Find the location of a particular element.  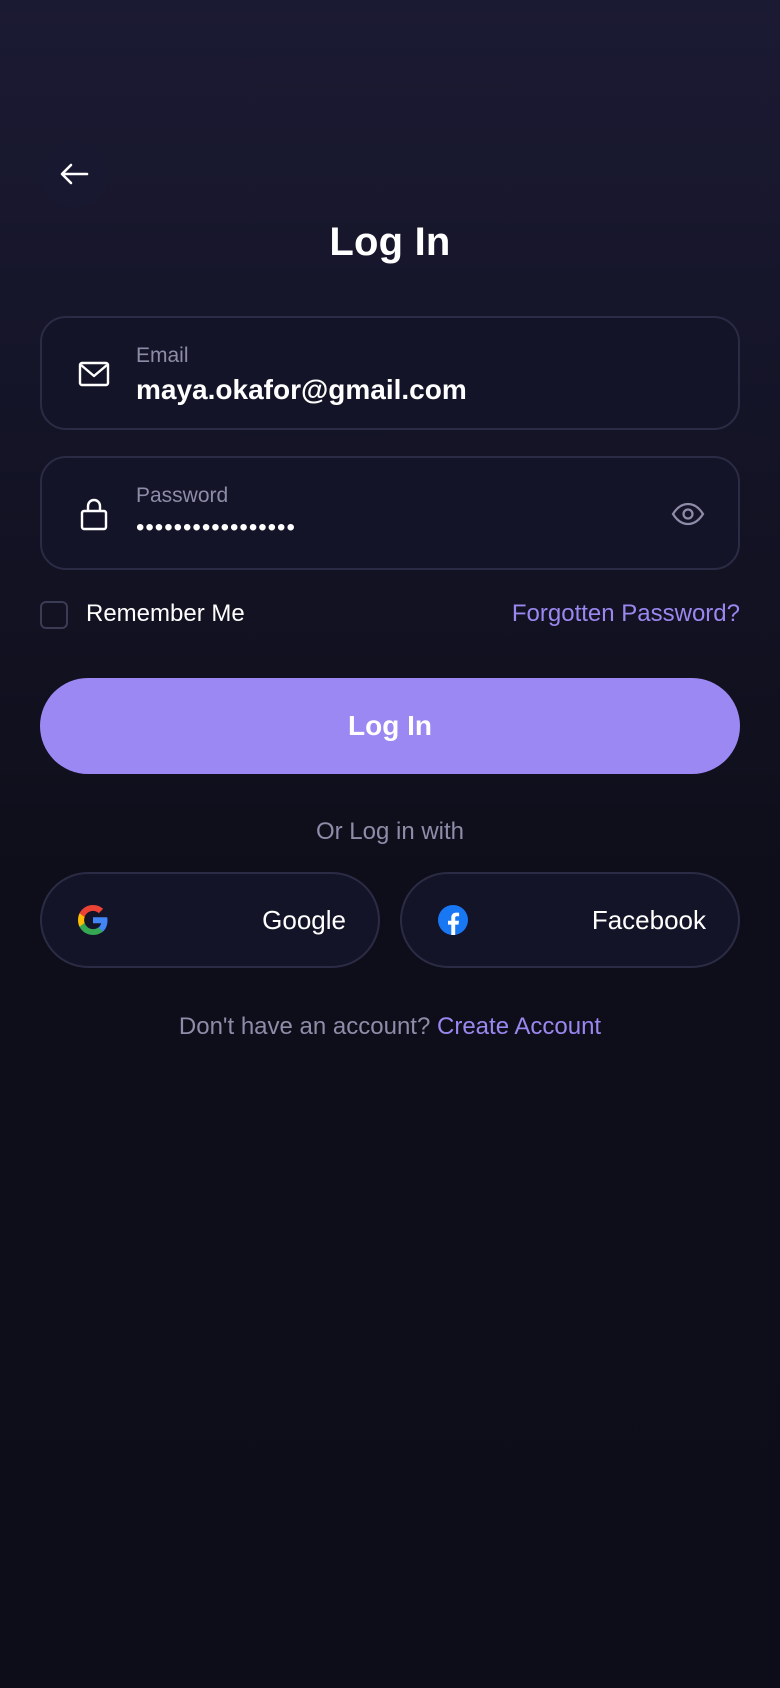

create-account-link: Create Account is located at coordinates (519, 1026).